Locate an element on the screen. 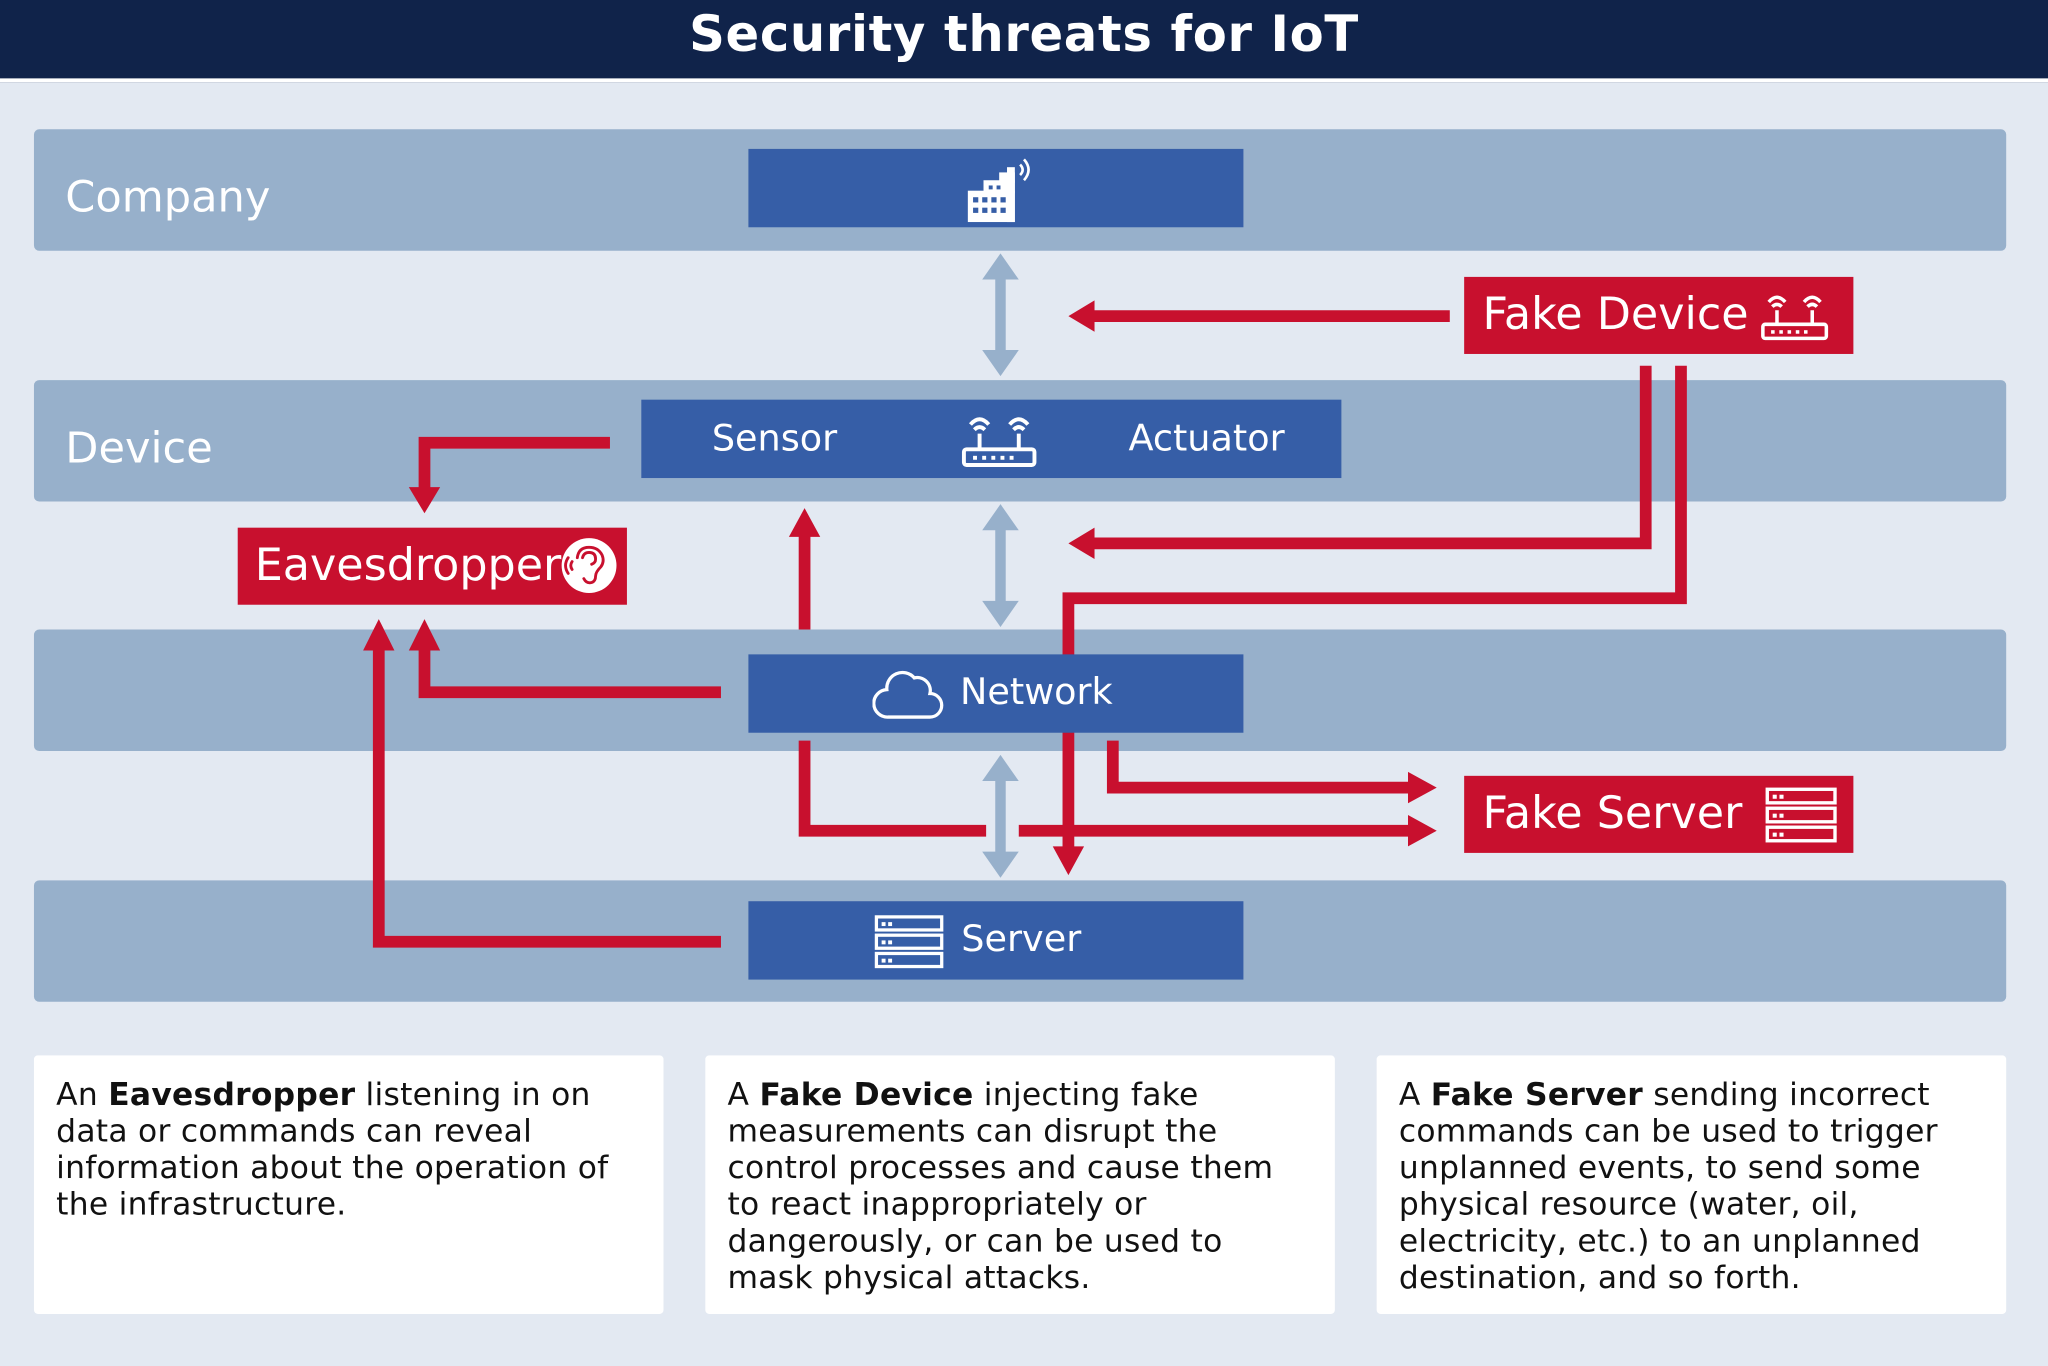 The image size is (2048, 1366). factory-icon is located at coordinates (998, 190).